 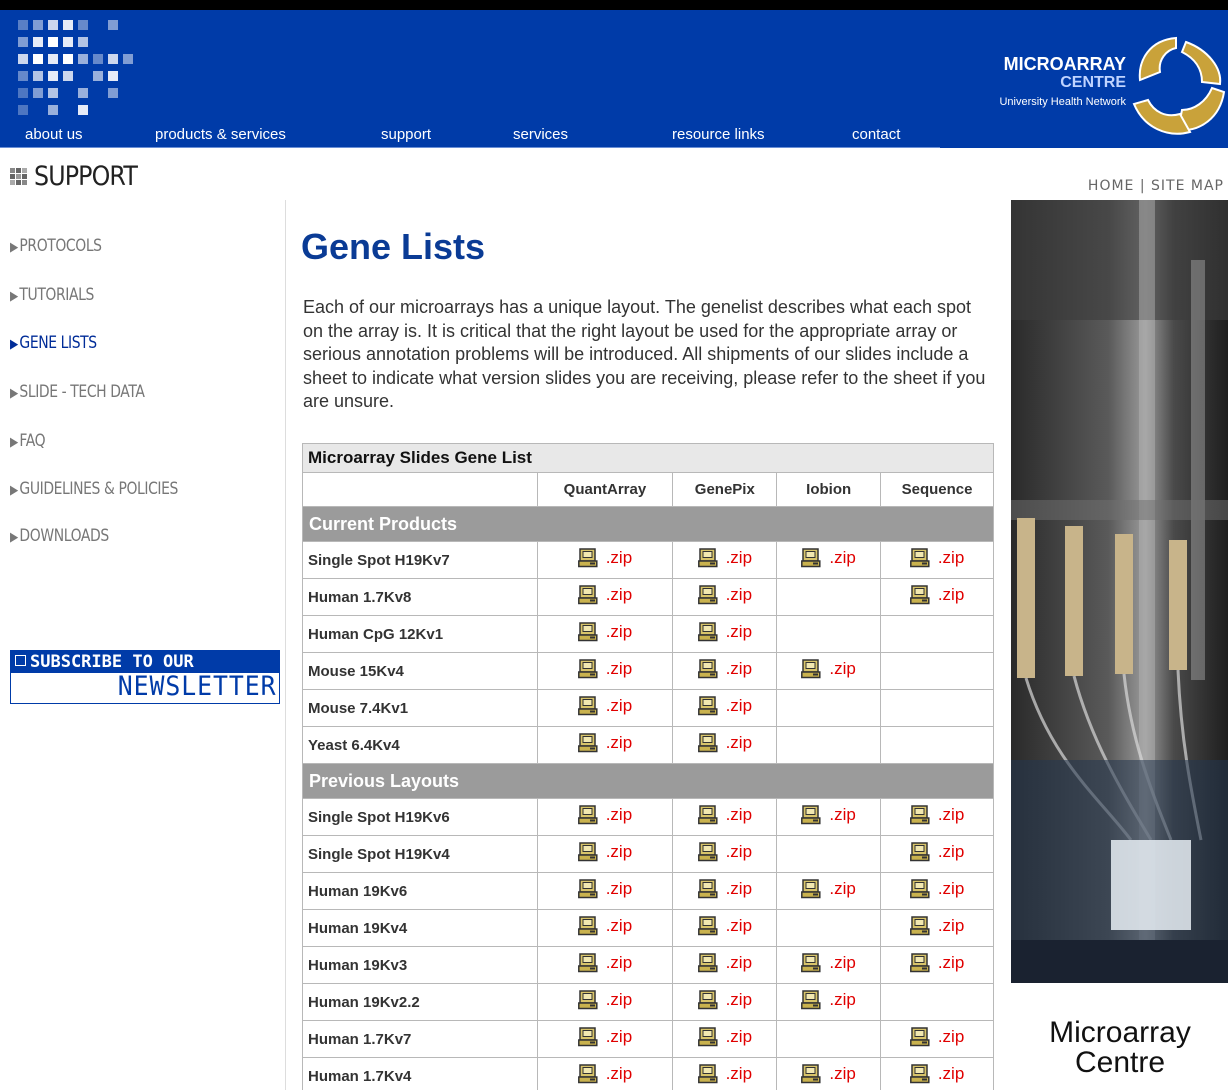 I want to click on table-row: Human 19Kv3 .zip .zip .zip .zip, so click(x=648, y=965).